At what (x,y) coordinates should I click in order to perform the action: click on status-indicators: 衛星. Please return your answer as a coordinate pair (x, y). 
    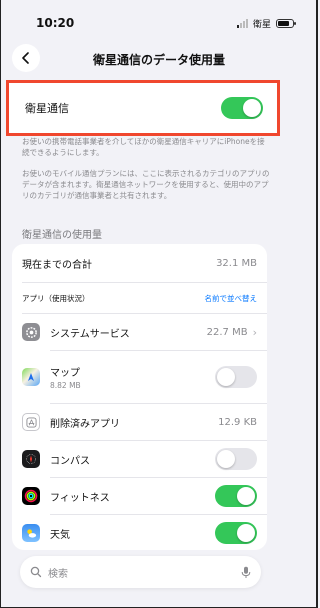
    Looking at the image, I should click on (266, 23).